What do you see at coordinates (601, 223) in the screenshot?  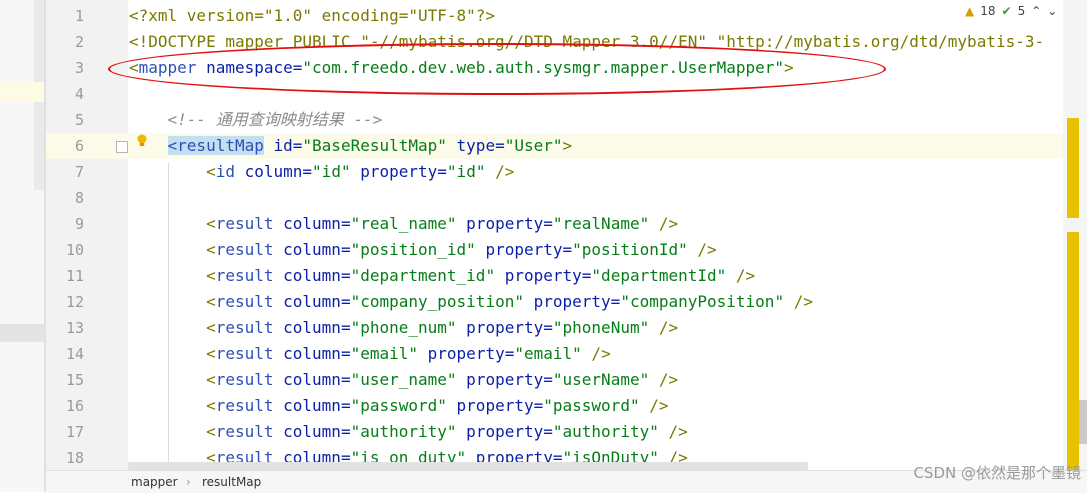 I see `code-token: "realName"` at bounding box center [601, 223].